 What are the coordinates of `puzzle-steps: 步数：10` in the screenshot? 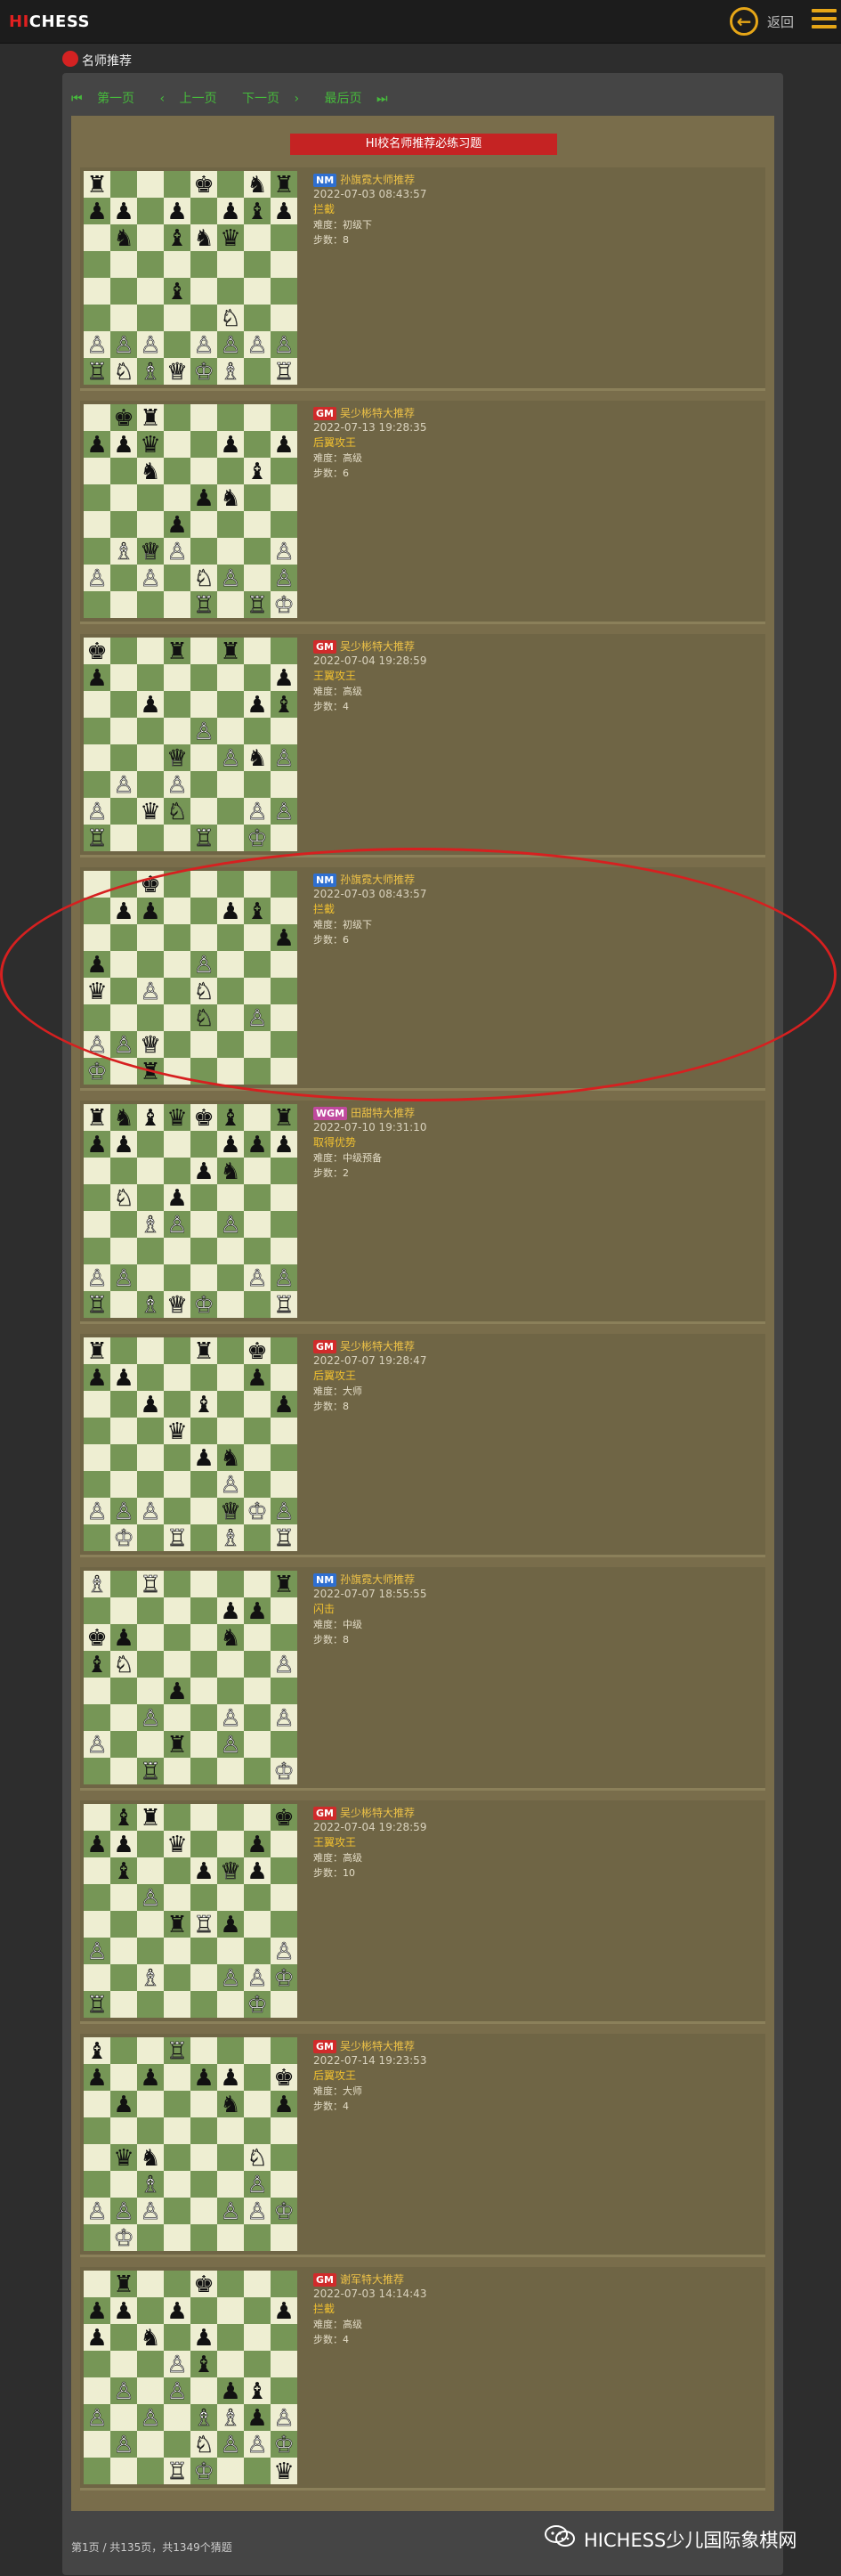 It's located at (334, 1873).